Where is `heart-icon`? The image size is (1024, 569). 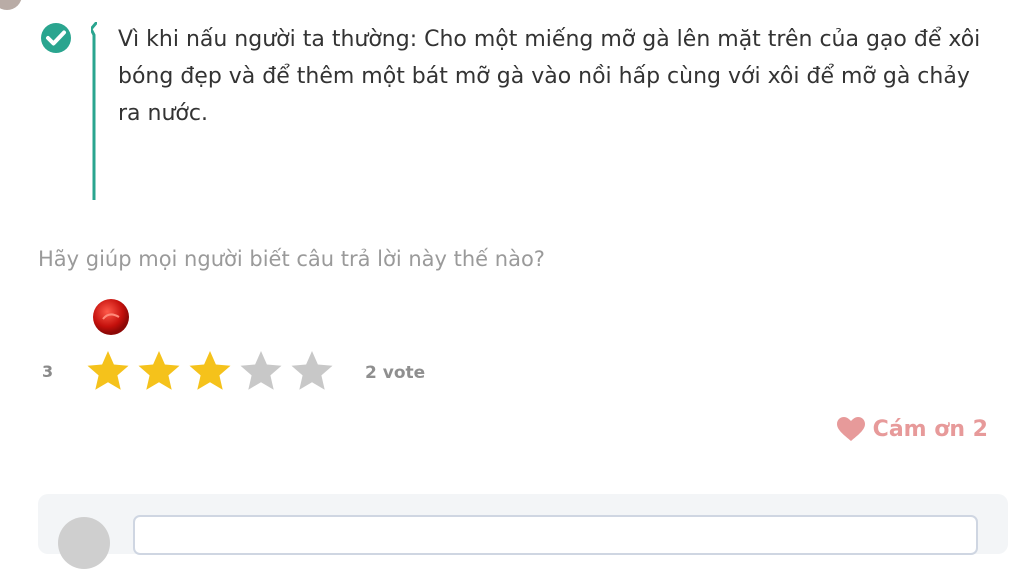 heart-icon is located at coordinates (850, 429).